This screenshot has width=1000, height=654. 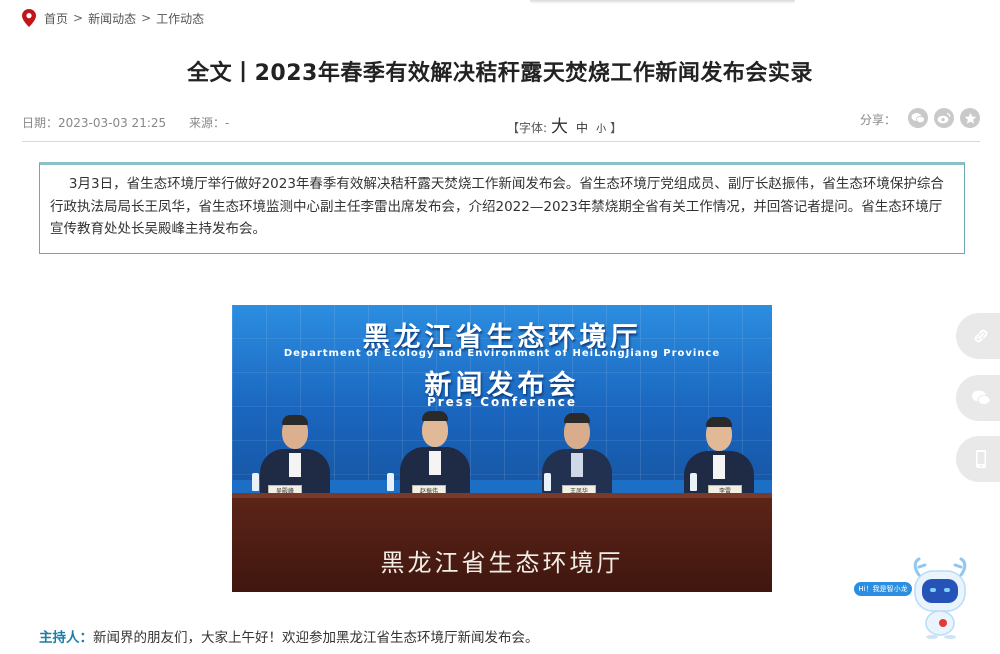 I want to click on table-banner-text: 黑龙江省生态环境厅, so click(x=502, y=563).